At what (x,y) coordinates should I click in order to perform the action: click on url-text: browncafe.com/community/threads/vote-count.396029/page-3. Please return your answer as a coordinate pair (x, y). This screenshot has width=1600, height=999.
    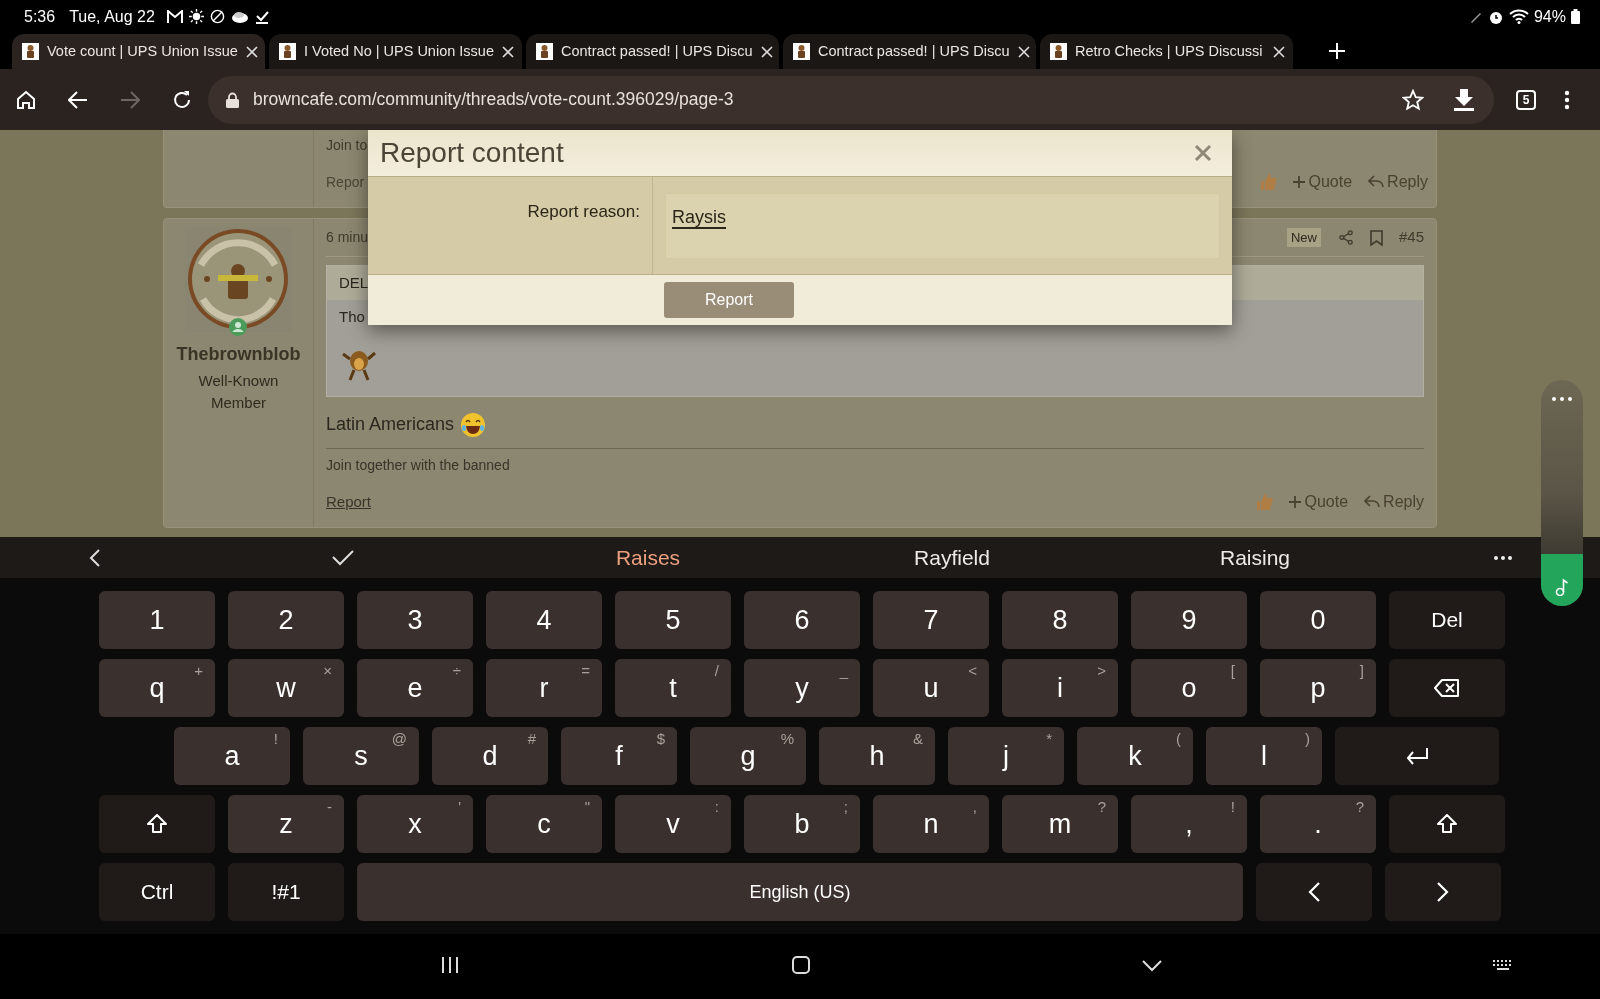
    Looking at the image, I should click on (494, 100).